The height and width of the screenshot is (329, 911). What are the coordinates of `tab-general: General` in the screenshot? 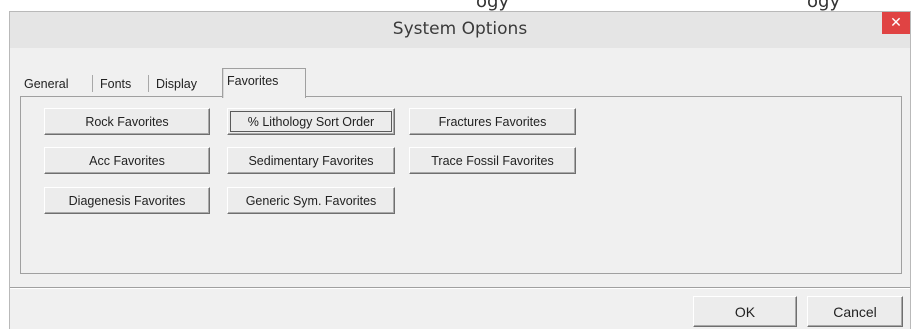 It's located at (46, 84).